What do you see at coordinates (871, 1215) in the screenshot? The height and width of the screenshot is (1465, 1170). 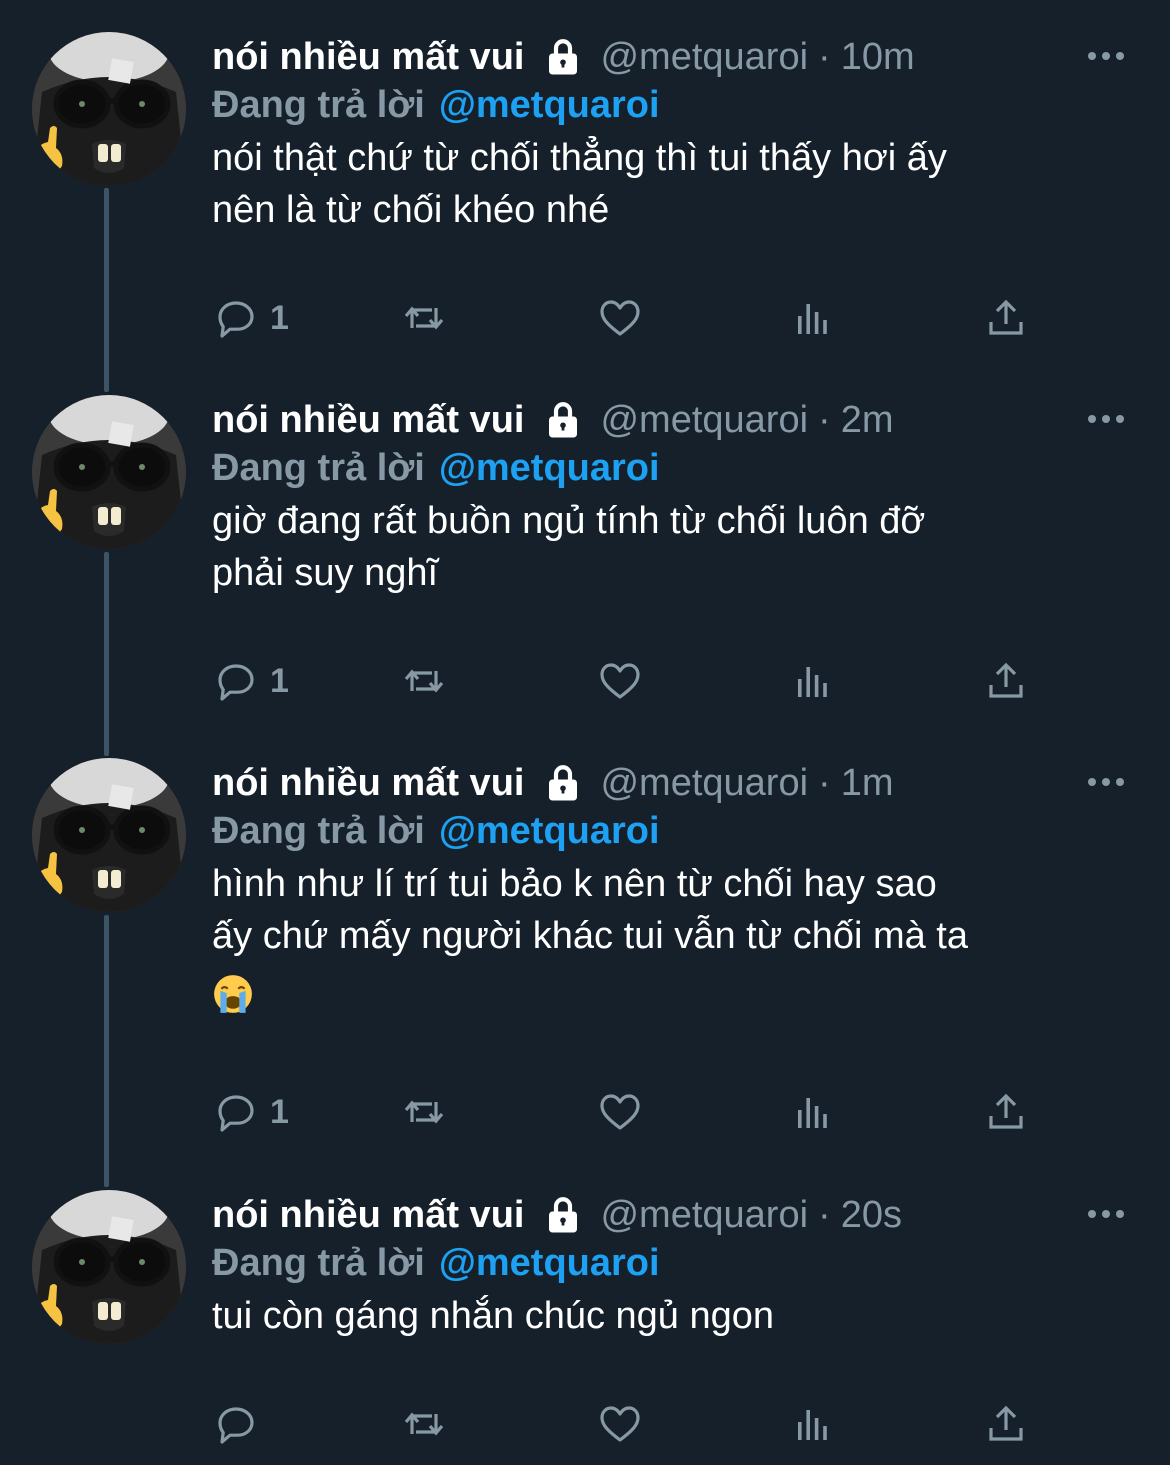 I see `tweet-timestamp: 20s` at bounding box center [871, 1215].